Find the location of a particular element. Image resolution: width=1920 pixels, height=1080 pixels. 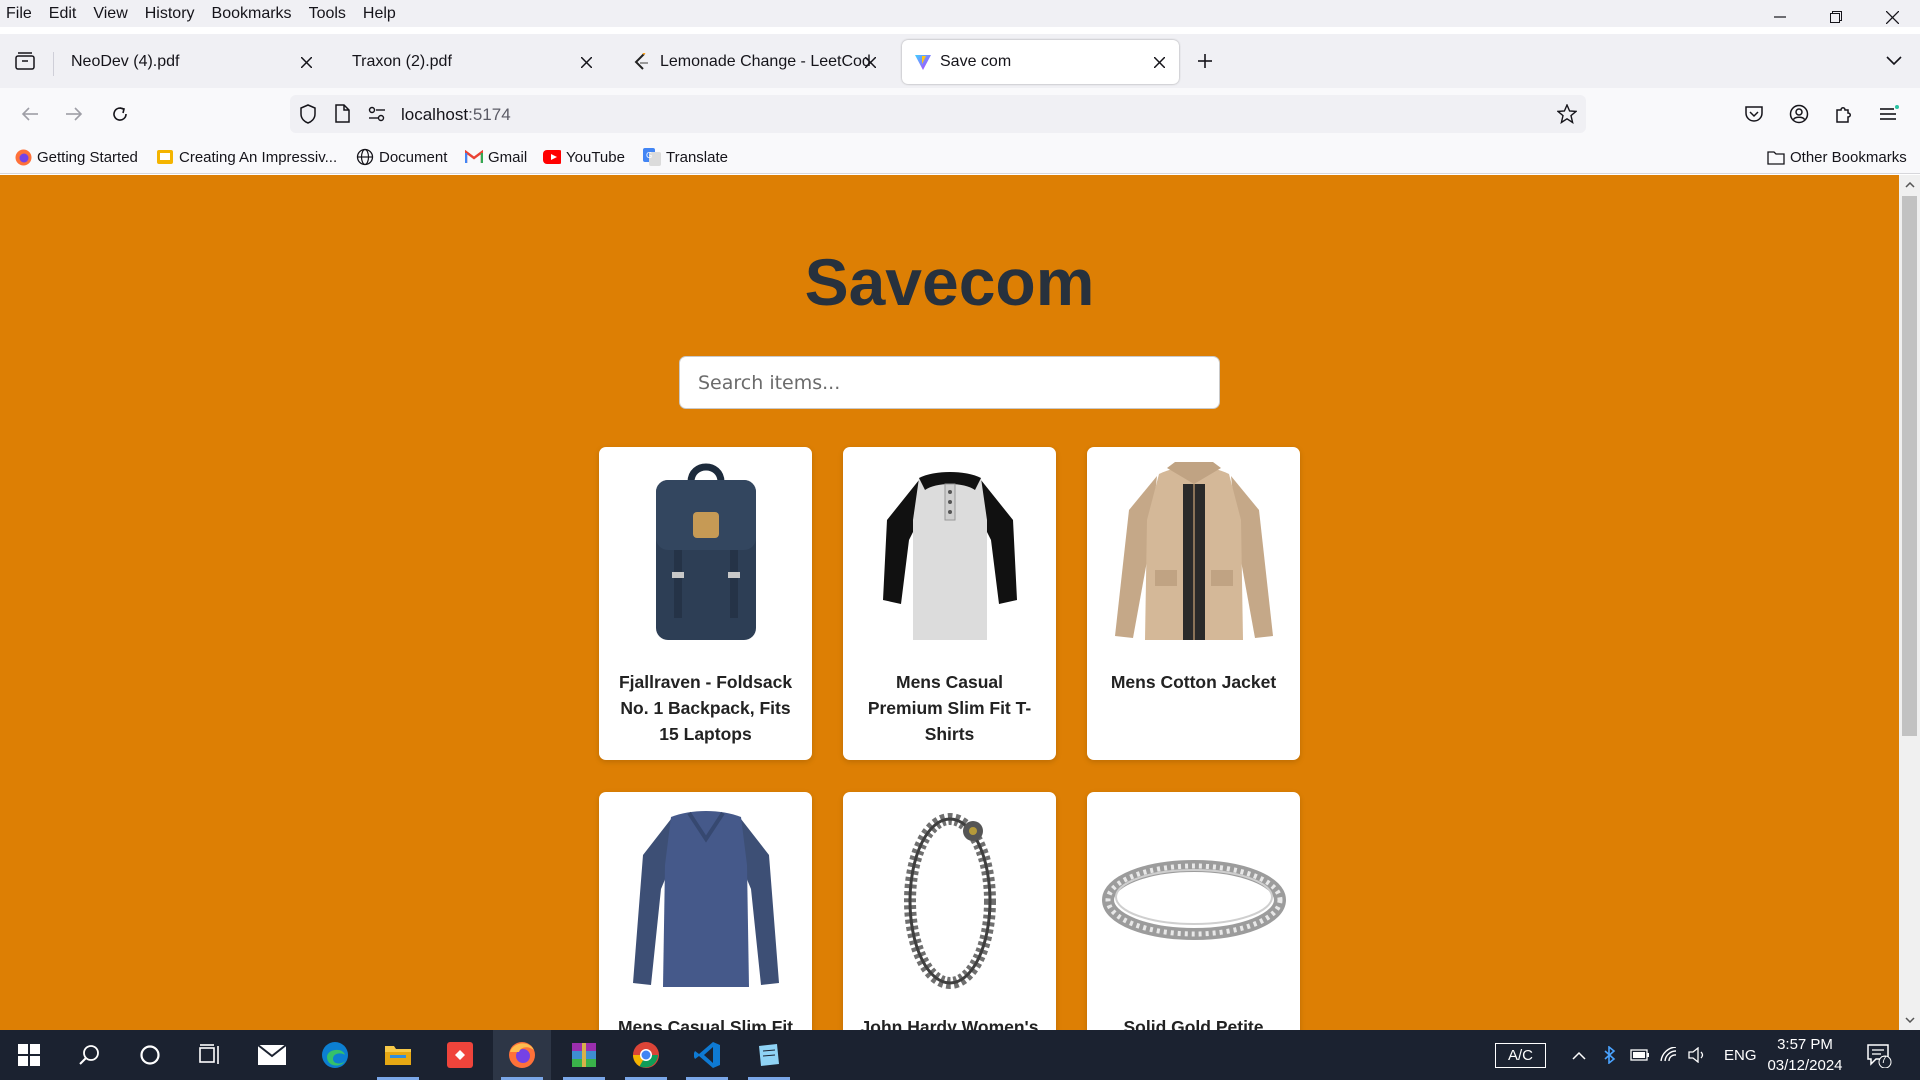

product-title: Mens Cotton Jacket is located at coordinates (1193, 682).